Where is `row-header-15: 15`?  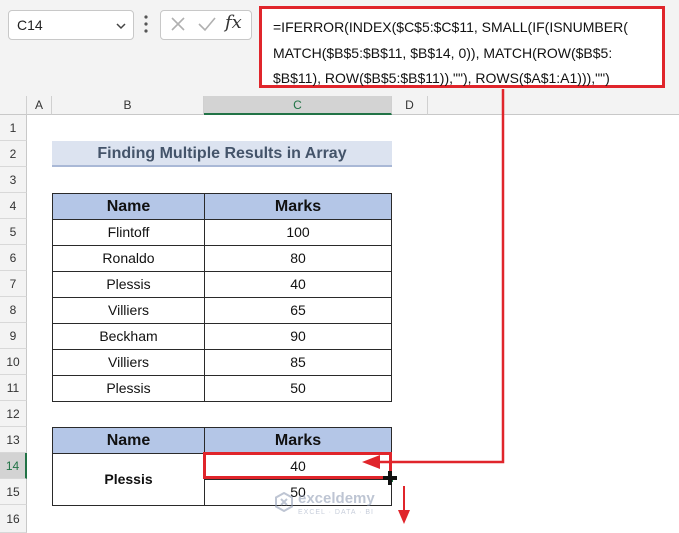 row-header-15: 15 is located at coordinates (13, 492).